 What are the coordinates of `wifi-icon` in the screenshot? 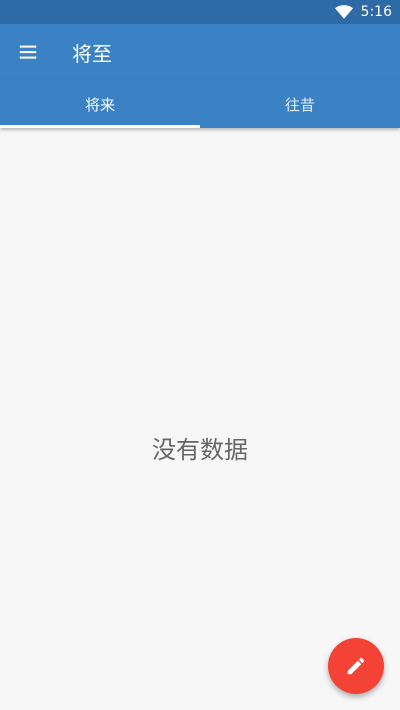 It's located at (343, 12).